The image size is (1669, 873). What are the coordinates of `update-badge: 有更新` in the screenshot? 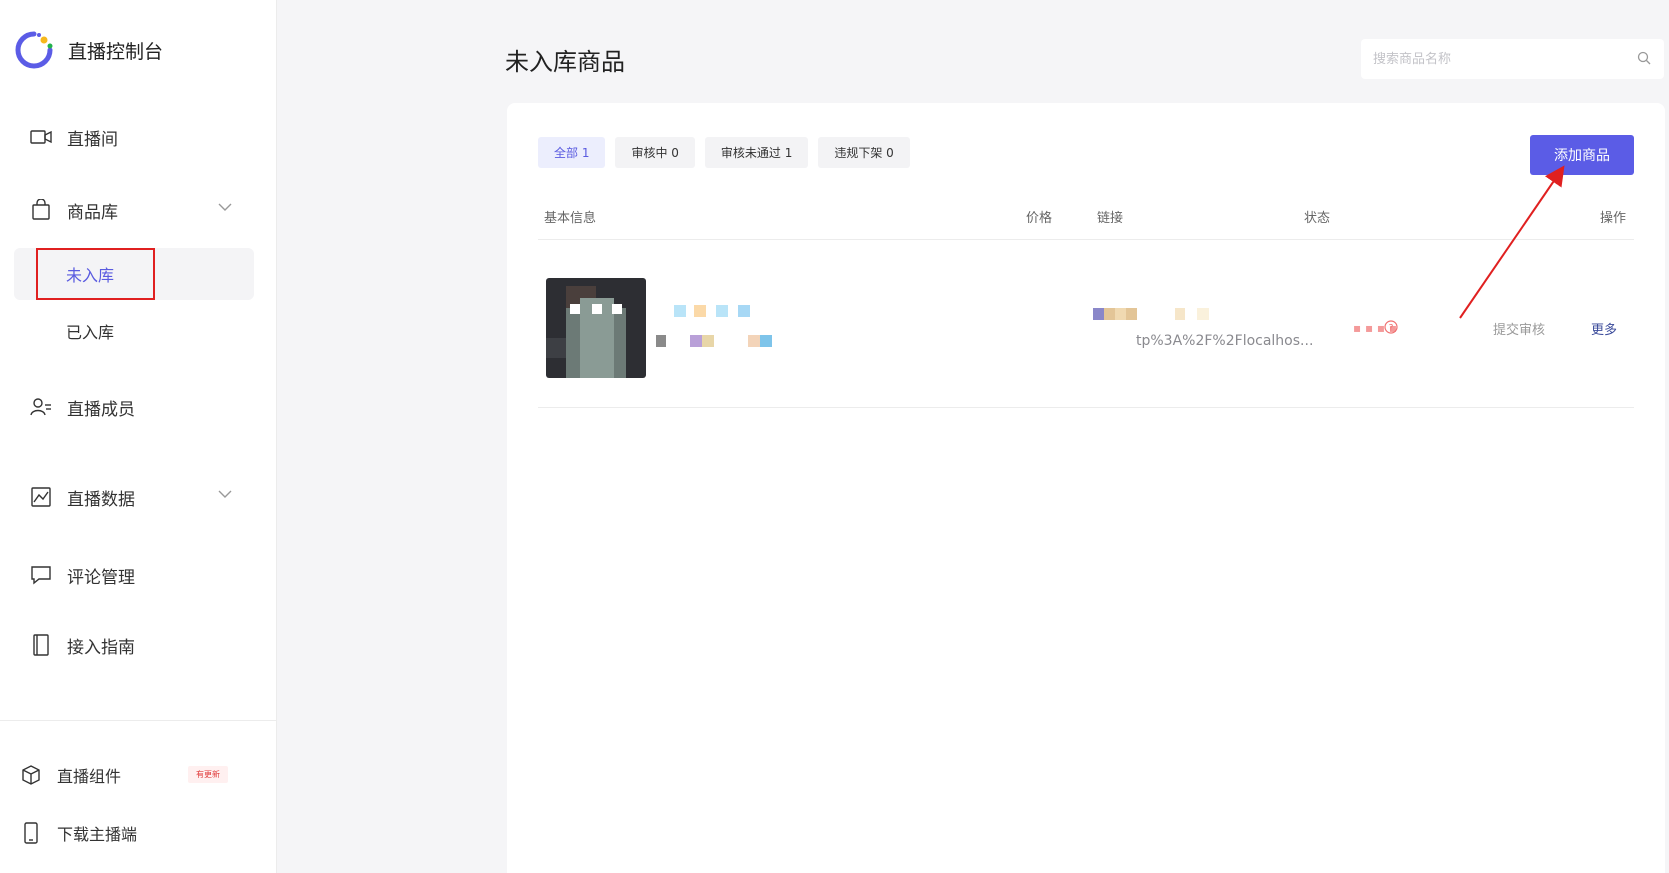 It's located at (208, 774).